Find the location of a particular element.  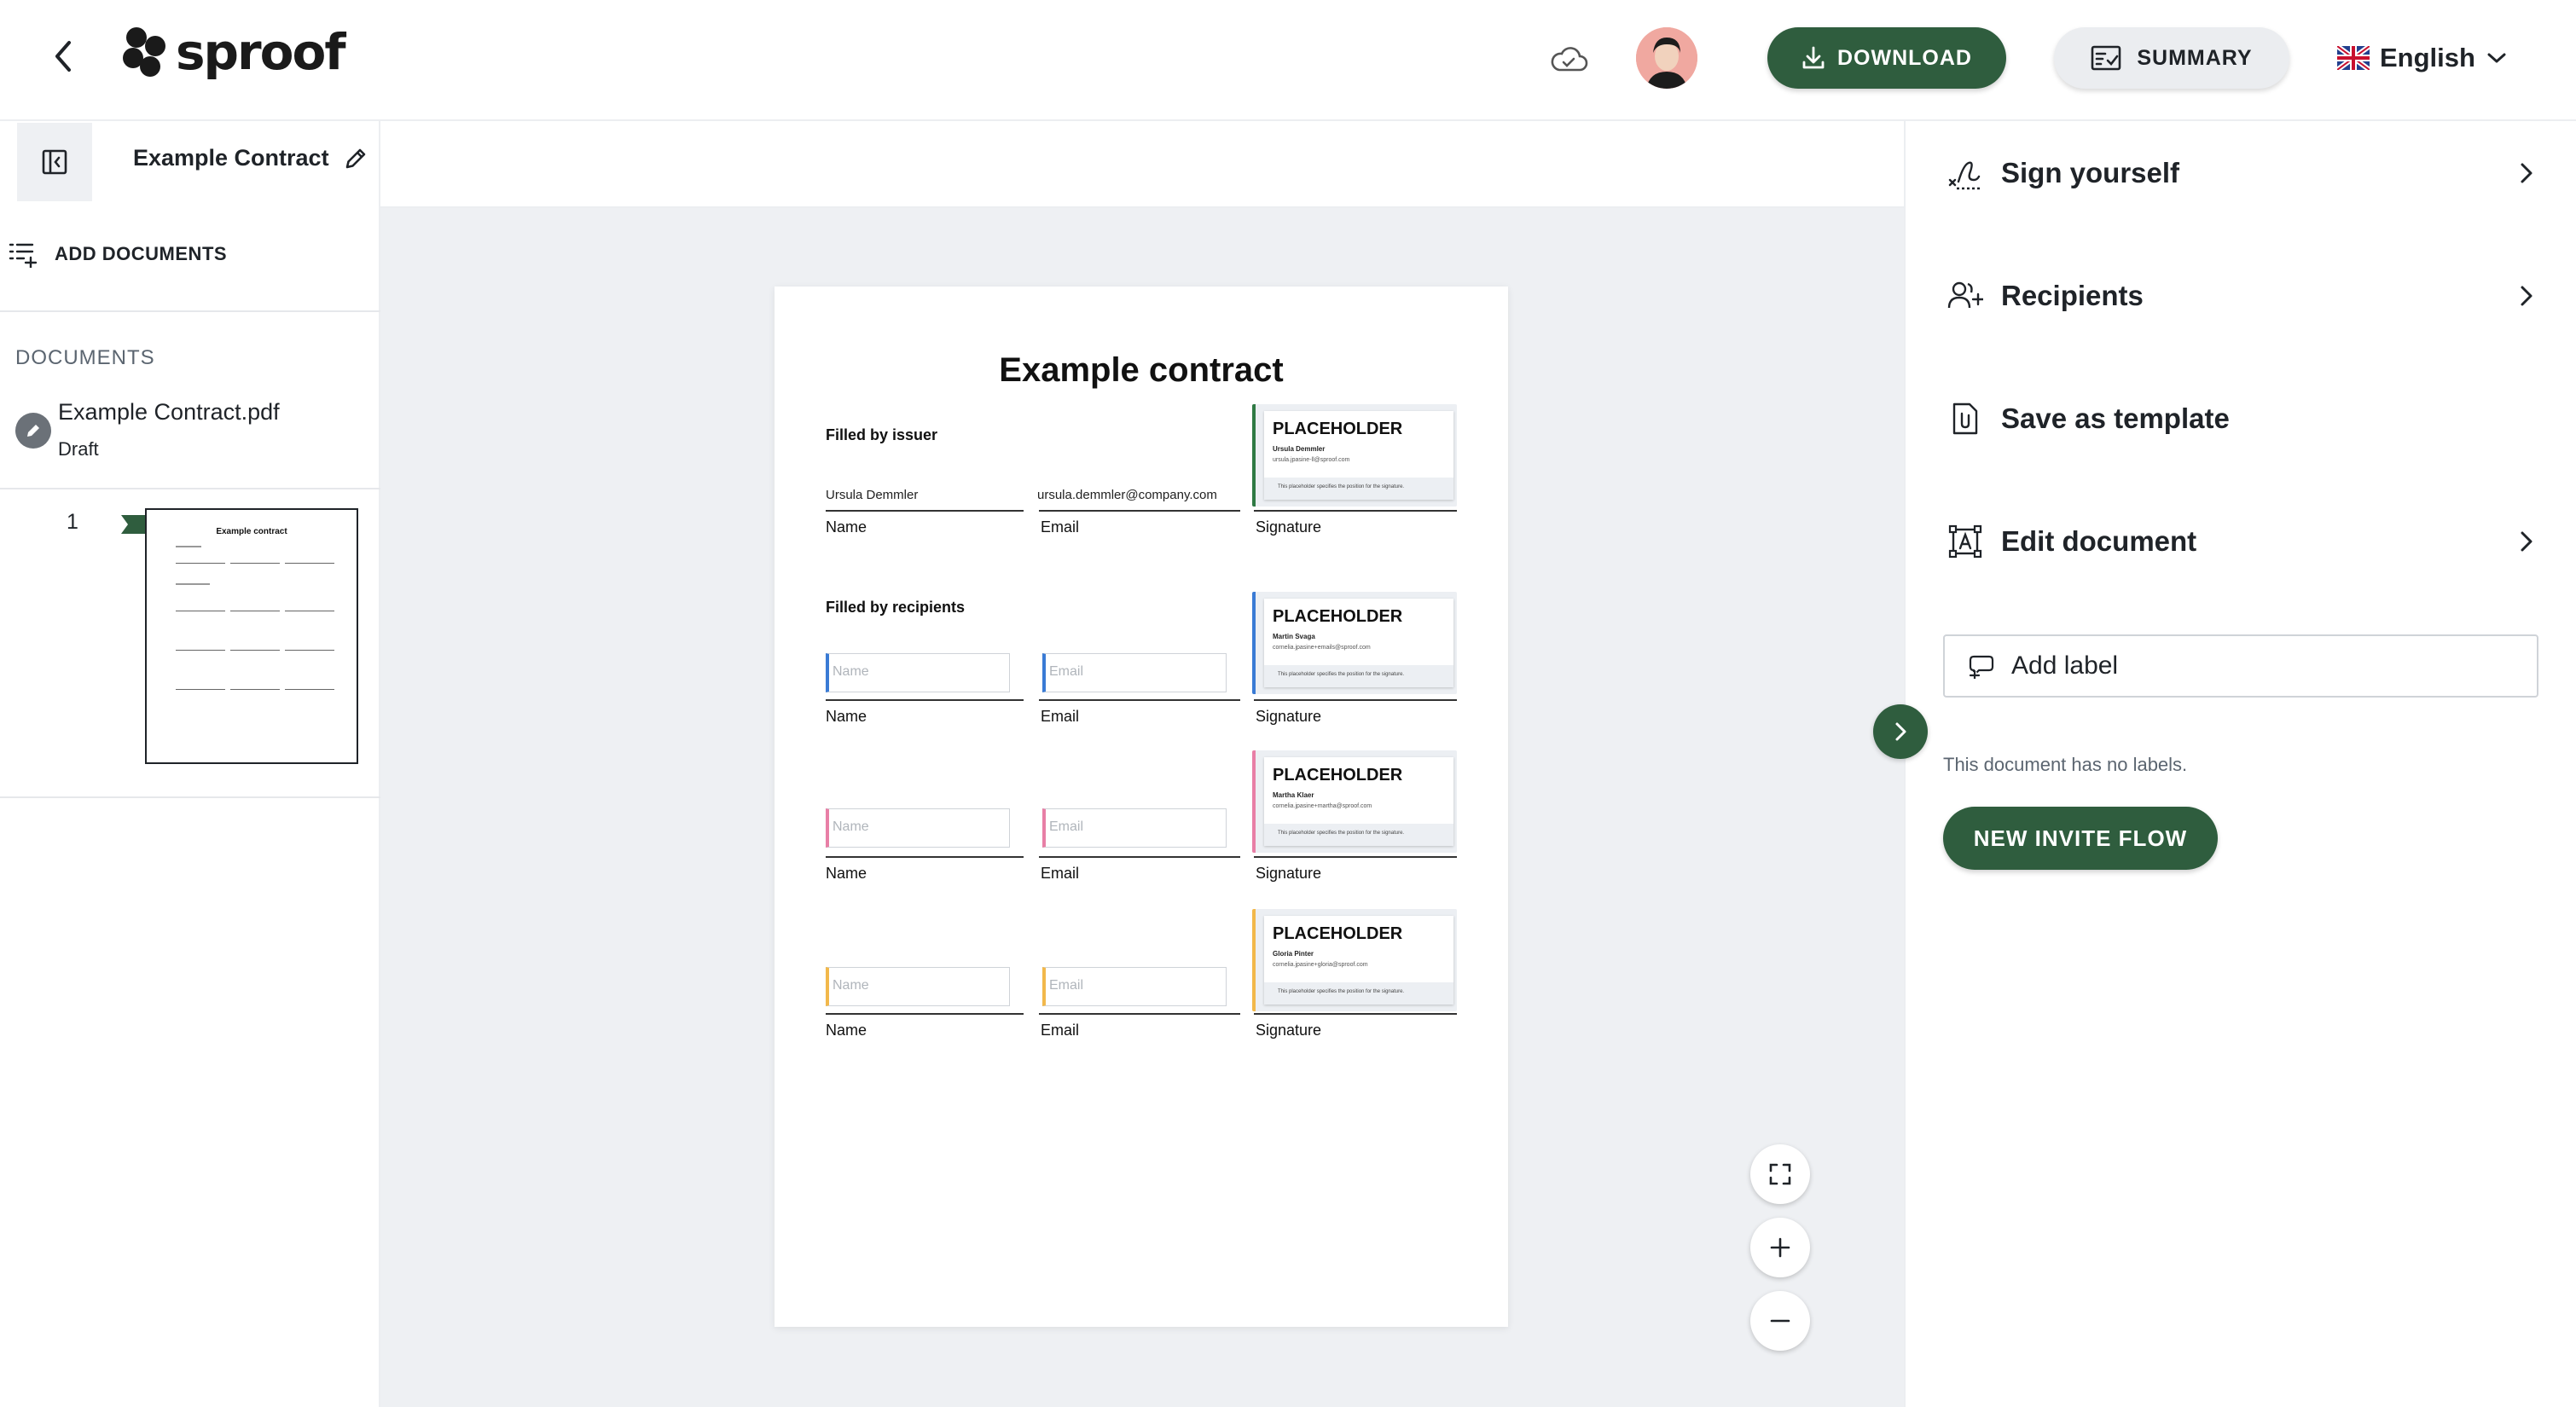

recipients-label: Recipients is located at coordinates (2072, 296).